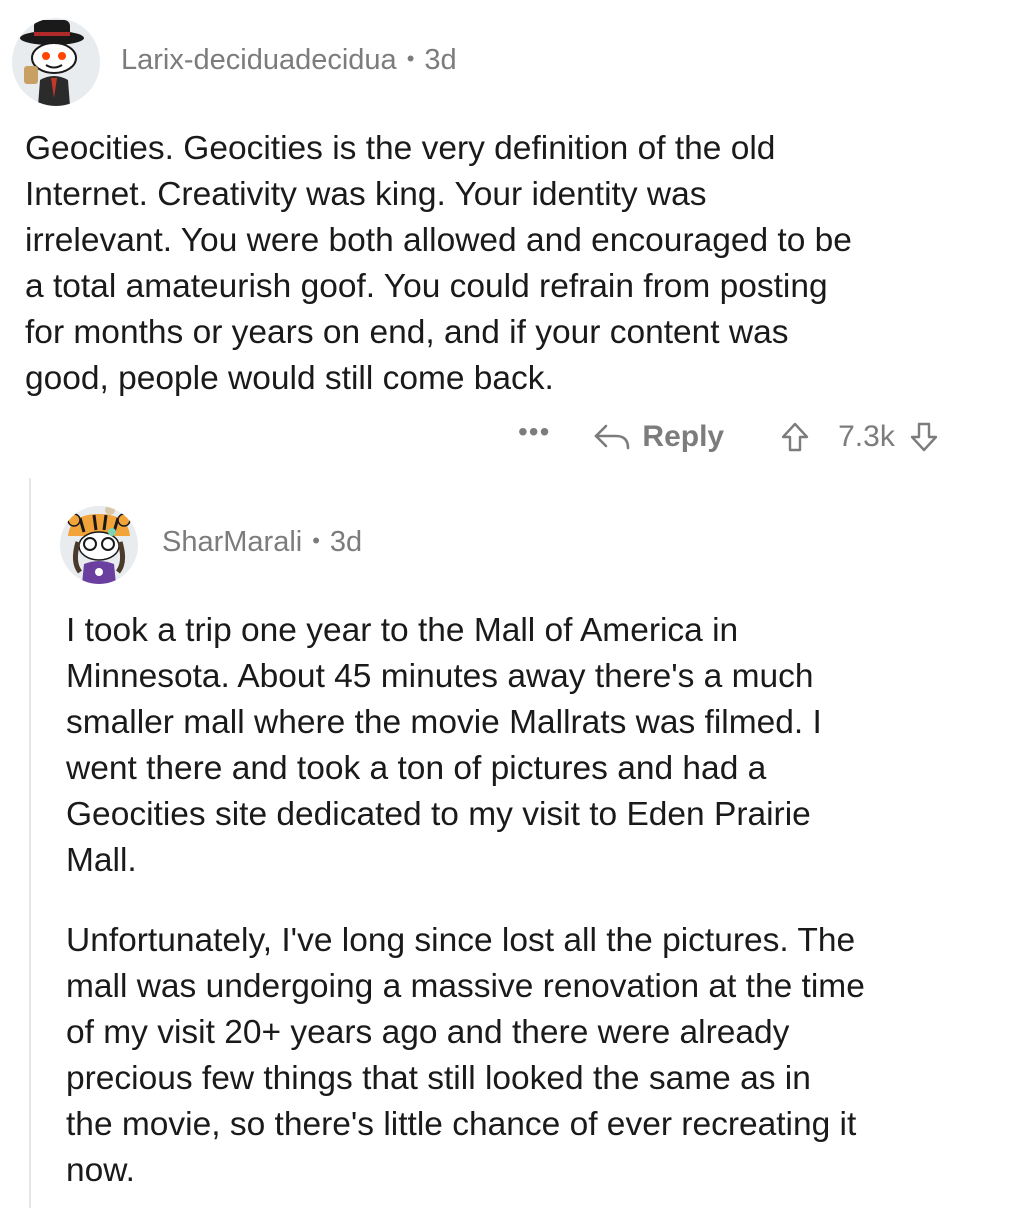 This screenshot has height=1208, width=1028. Describe the element at coordinates (259, 60) in the screenshot. I see `username-link: Larix-deciduadecidua` at that location.